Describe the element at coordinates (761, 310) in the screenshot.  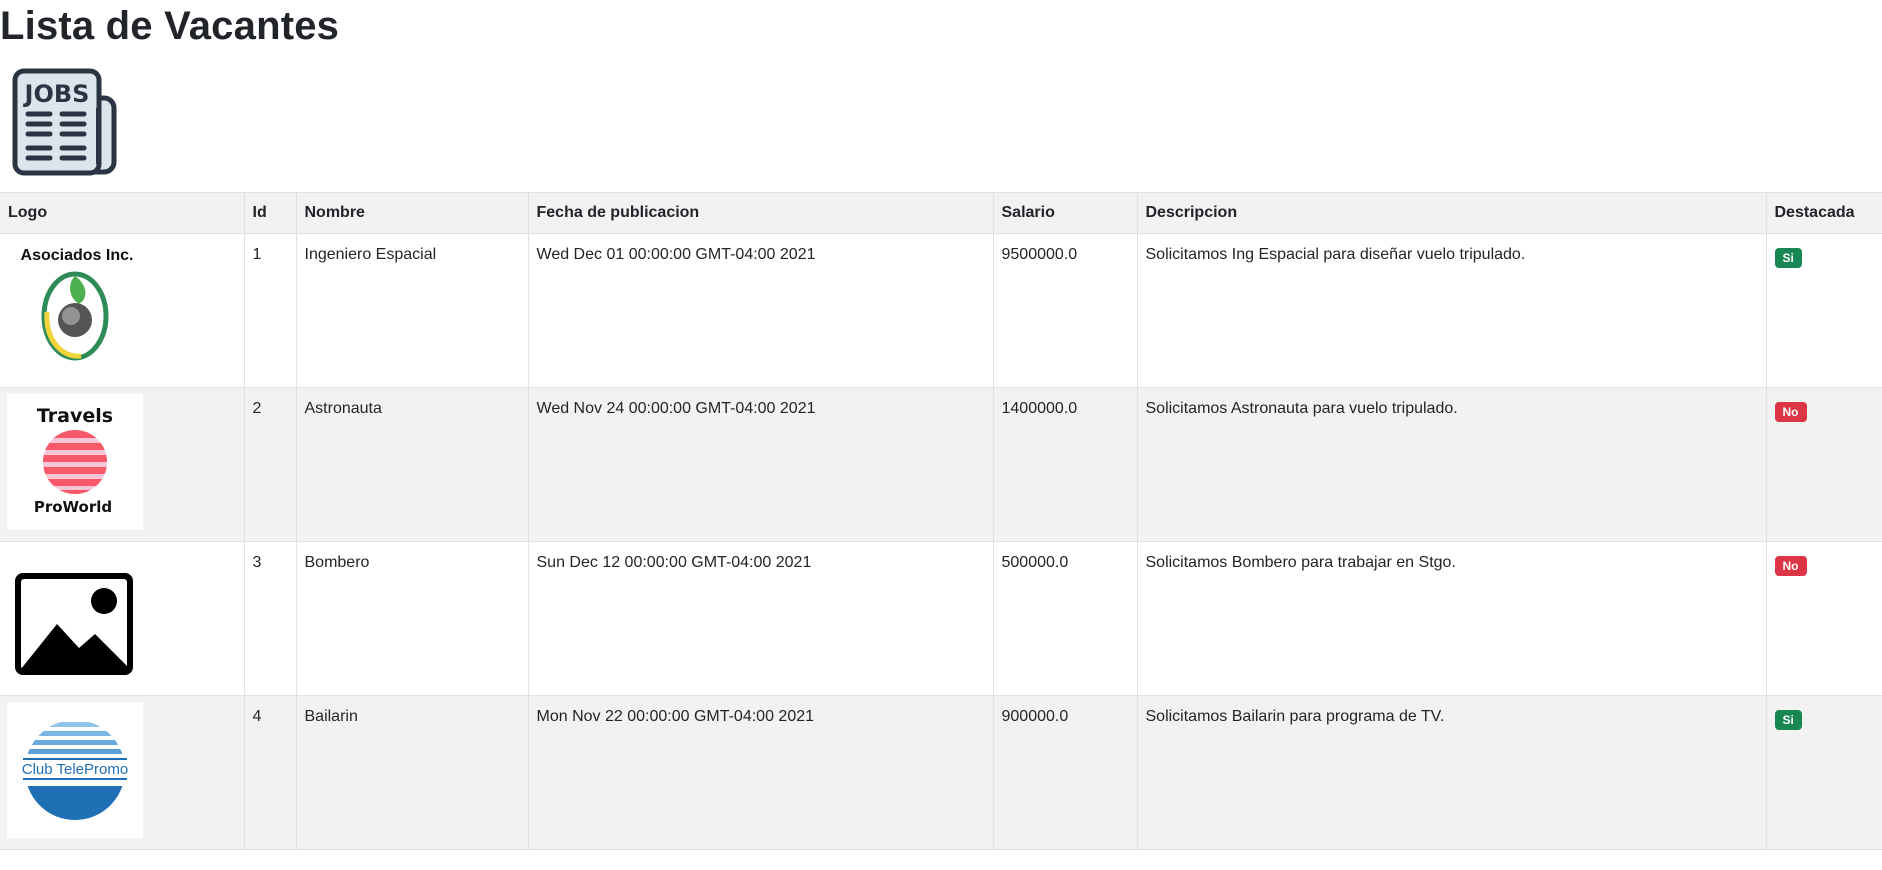
I see `cell-fecha: Wed Dec 01 00:00:00 GMT-04:00 2021` at that location.